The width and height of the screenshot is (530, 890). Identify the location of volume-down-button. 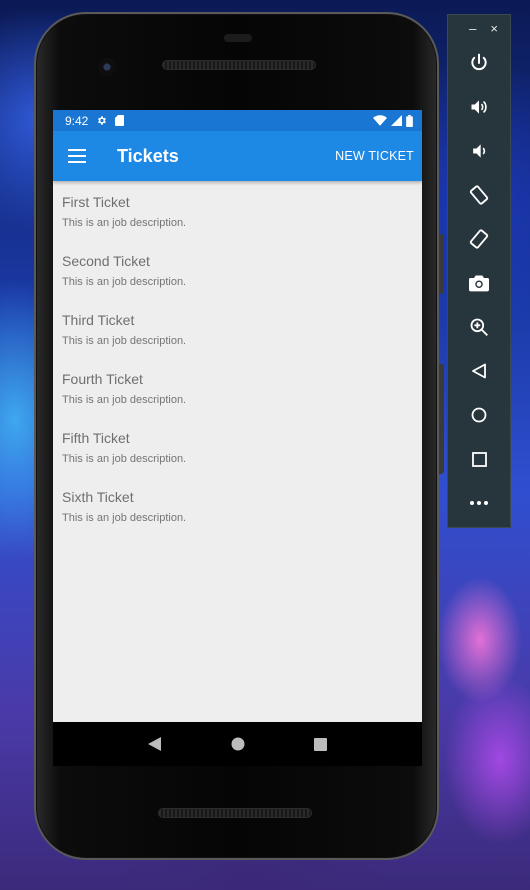
(479, 151).